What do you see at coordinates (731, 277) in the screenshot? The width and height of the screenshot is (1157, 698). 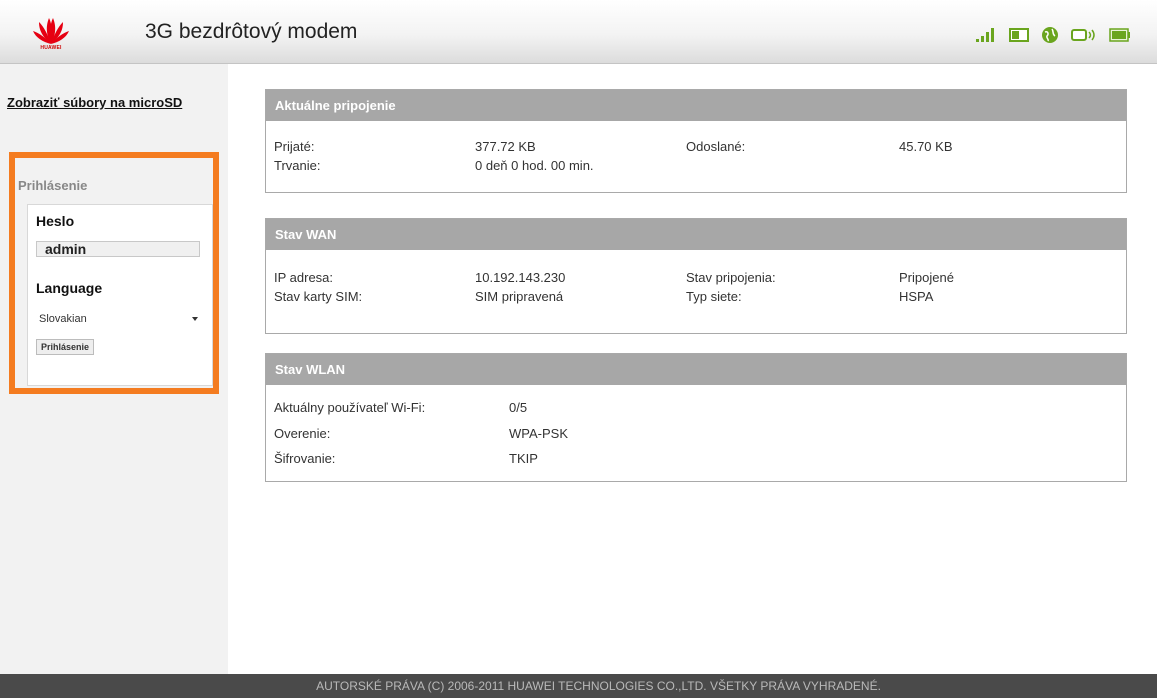 I see `connection-state-label: Stav pripojenia:` at bounding box center [731, 277].